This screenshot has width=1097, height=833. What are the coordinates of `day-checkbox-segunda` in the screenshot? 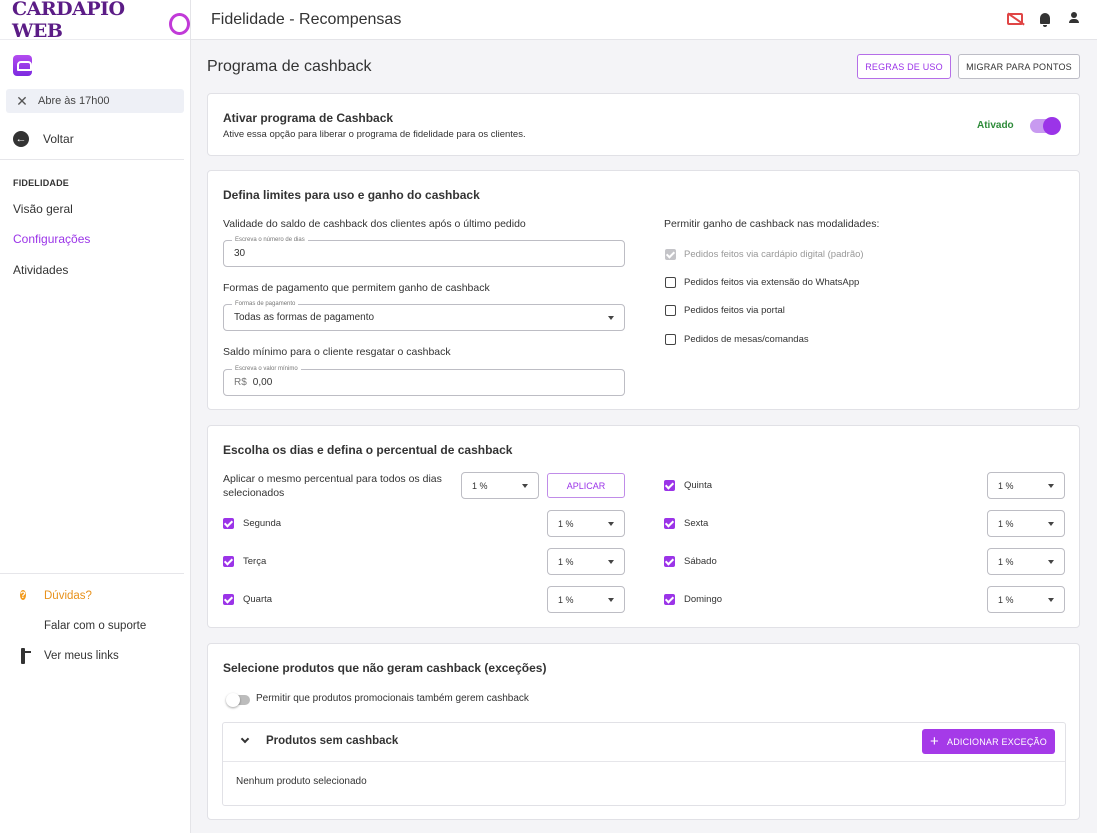 It's located at (228, 523).